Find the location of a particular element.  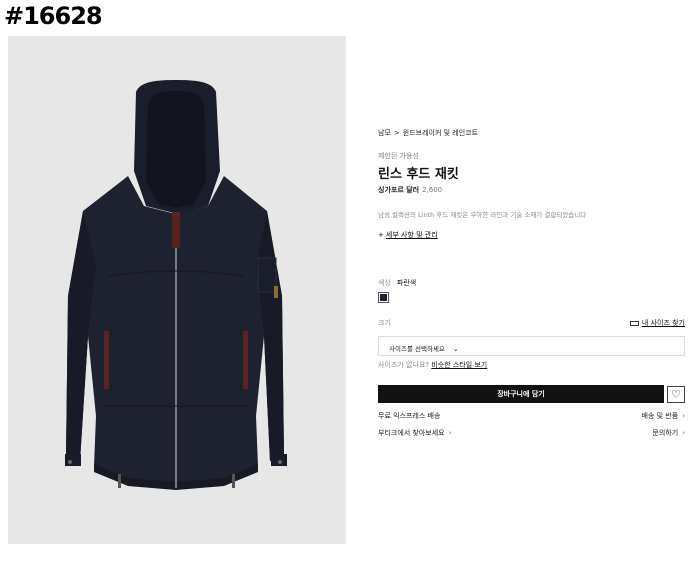

color-swatch-fill is located at coordinates (383, 297).